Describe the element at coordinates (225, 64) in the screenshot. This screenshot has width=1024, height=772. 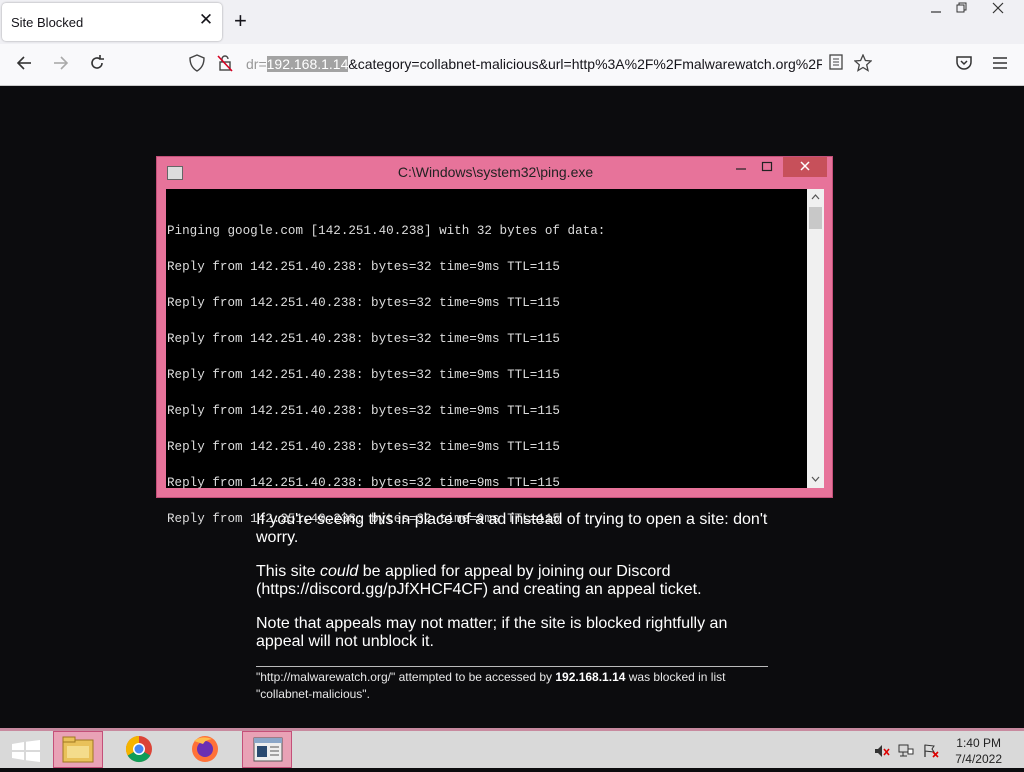
I see `lock-insecure-icon` at that location.